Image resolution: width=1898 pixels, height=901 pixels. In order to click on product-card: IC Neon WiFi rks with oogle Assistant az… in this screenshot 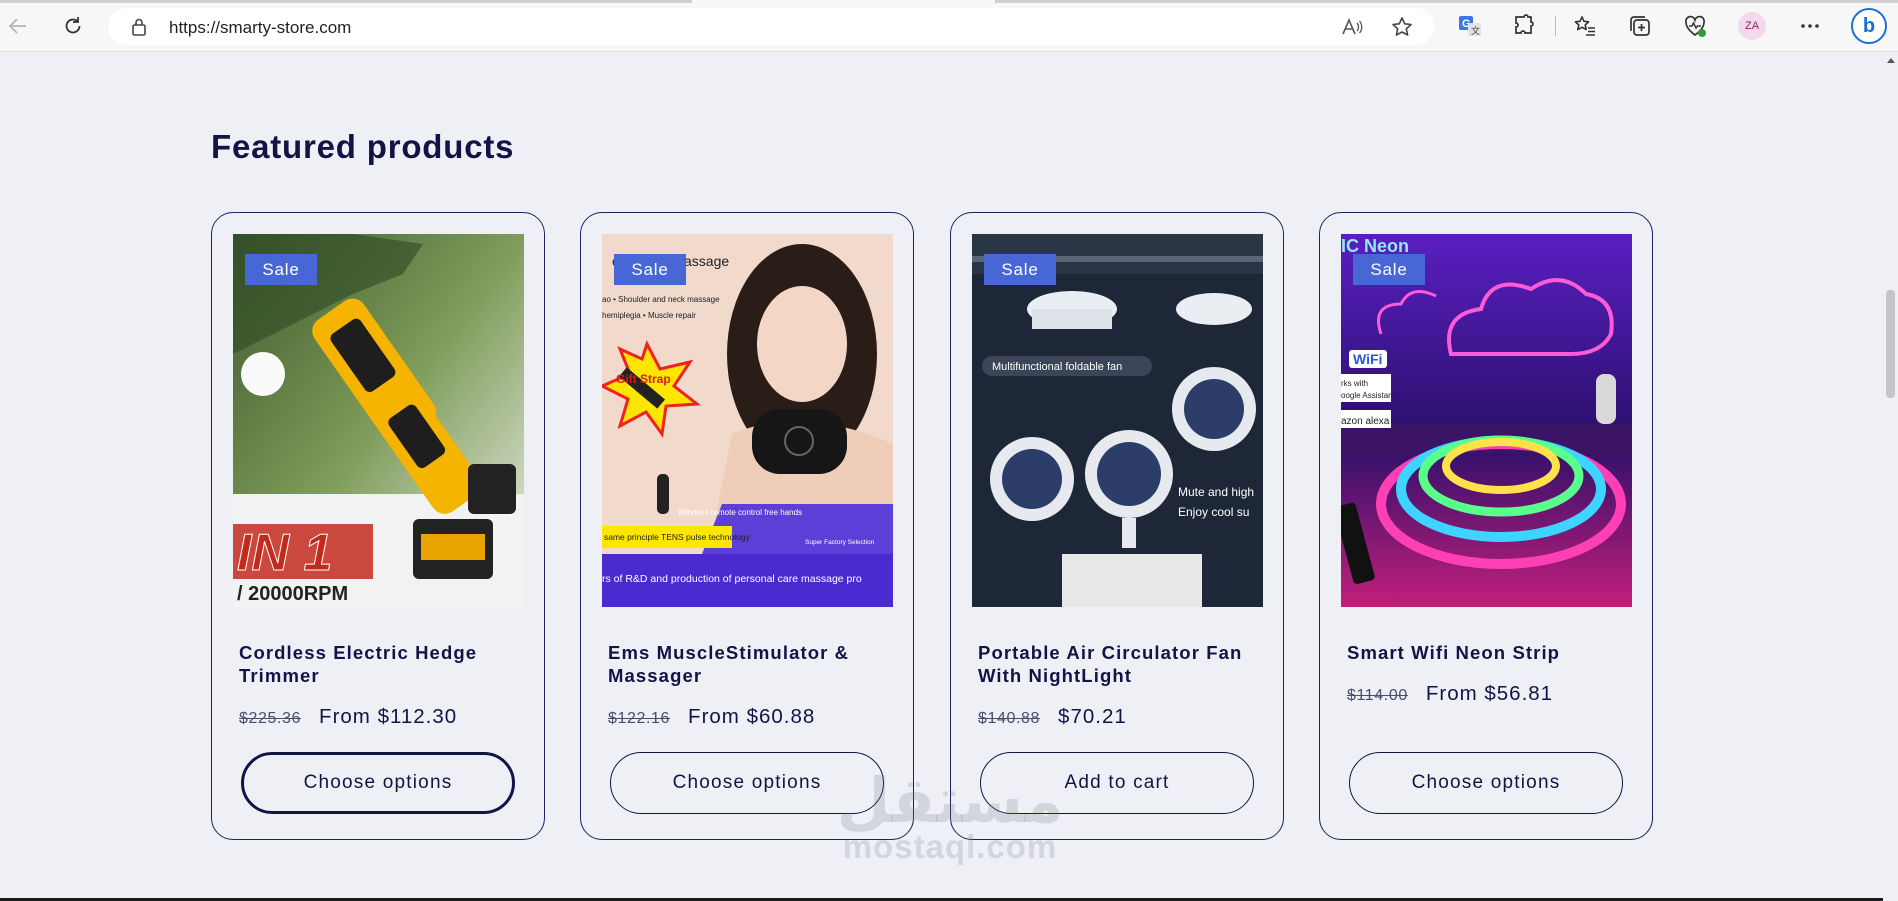, I will do `click(1486, 526)`.